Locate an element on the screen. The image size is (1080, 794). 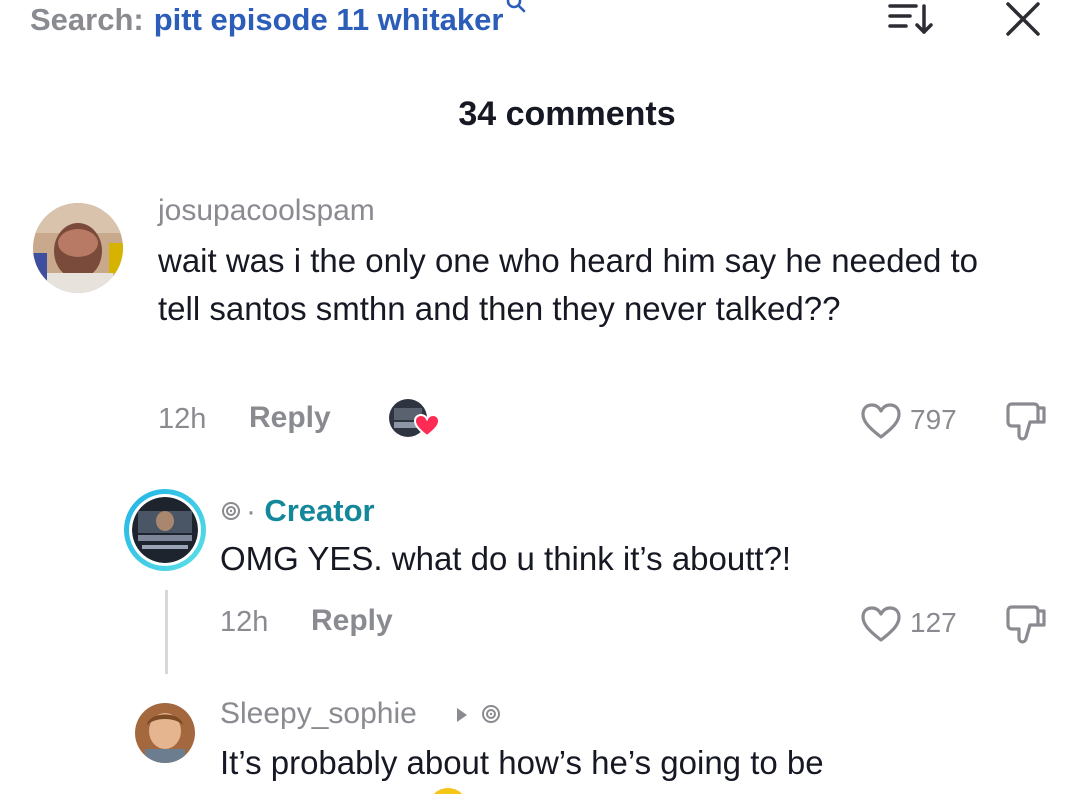
search-icon is located at coordinates (516, 10).